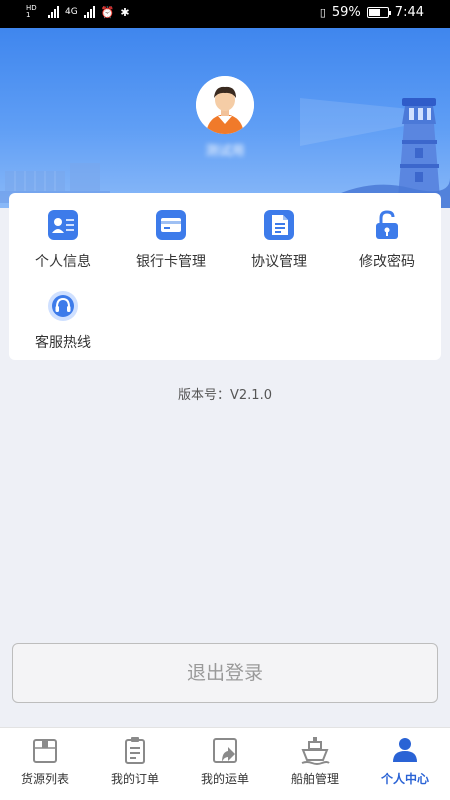 The width and height of the screenshot is (450, 800). Describe the element at coordinates (409, 12) in the screenshot. I see `clock: 7:44` at that location.